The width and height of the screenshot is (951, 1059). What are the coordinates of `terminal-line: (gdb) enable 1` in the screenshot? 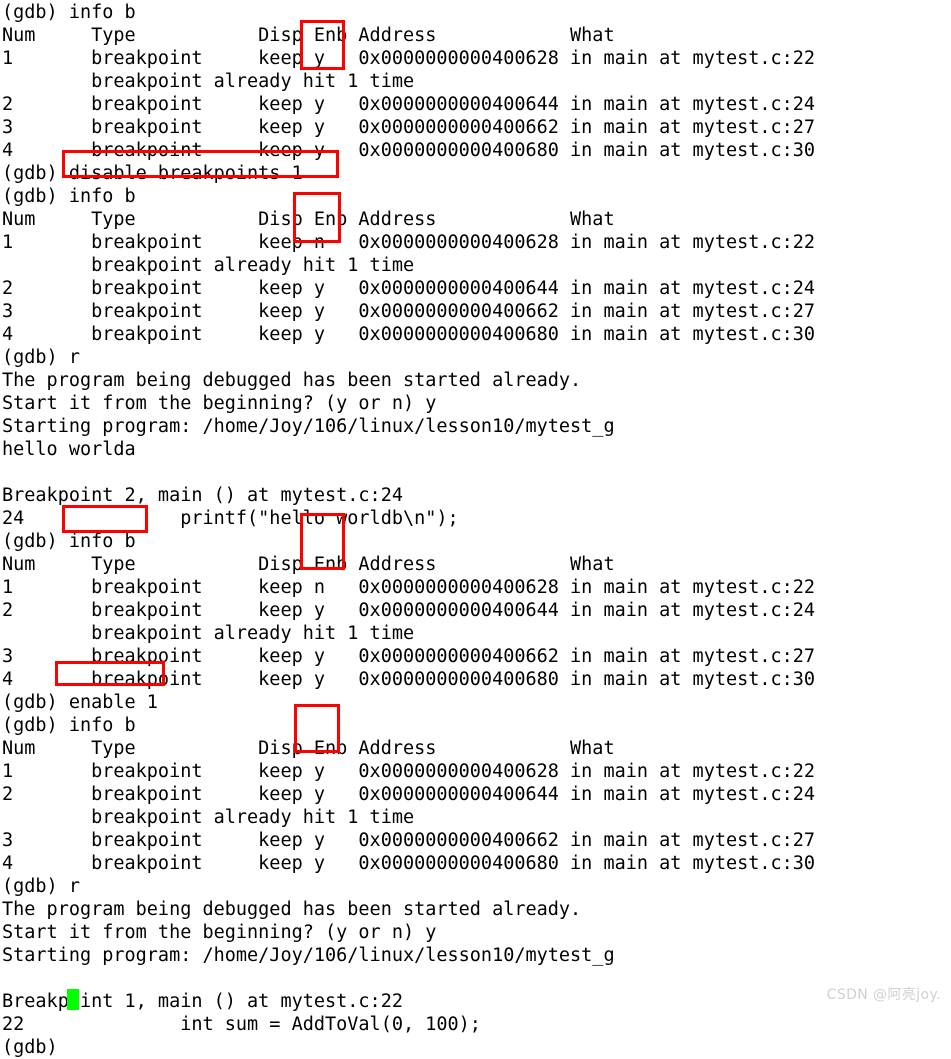 It's located at (80, 702).